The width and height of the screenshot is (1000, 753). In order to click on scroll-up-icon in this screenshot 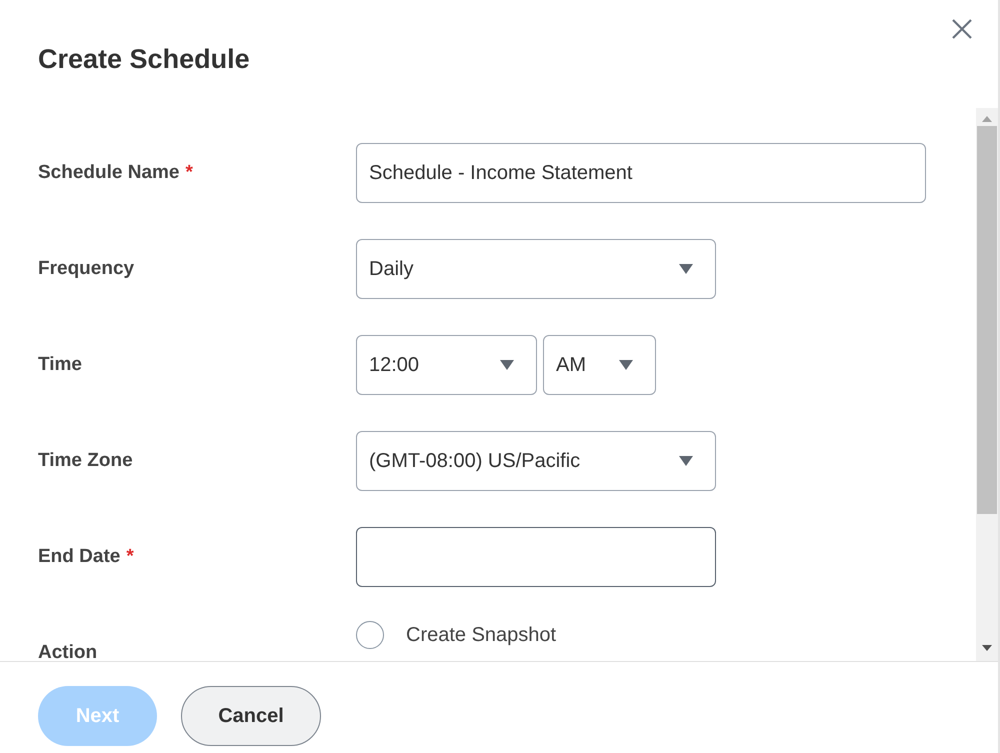, I will do `click(987, 119)`.